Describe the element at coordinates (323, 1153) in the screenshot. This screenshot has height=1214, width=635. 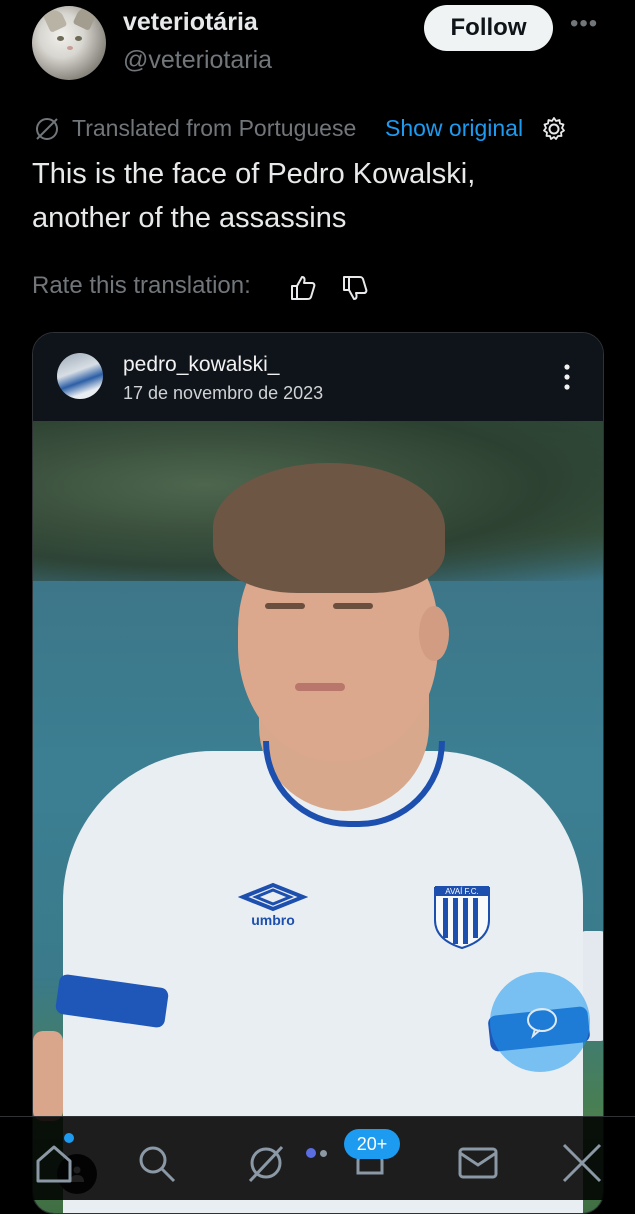
I see `page-indicator-dot-small` at that location.